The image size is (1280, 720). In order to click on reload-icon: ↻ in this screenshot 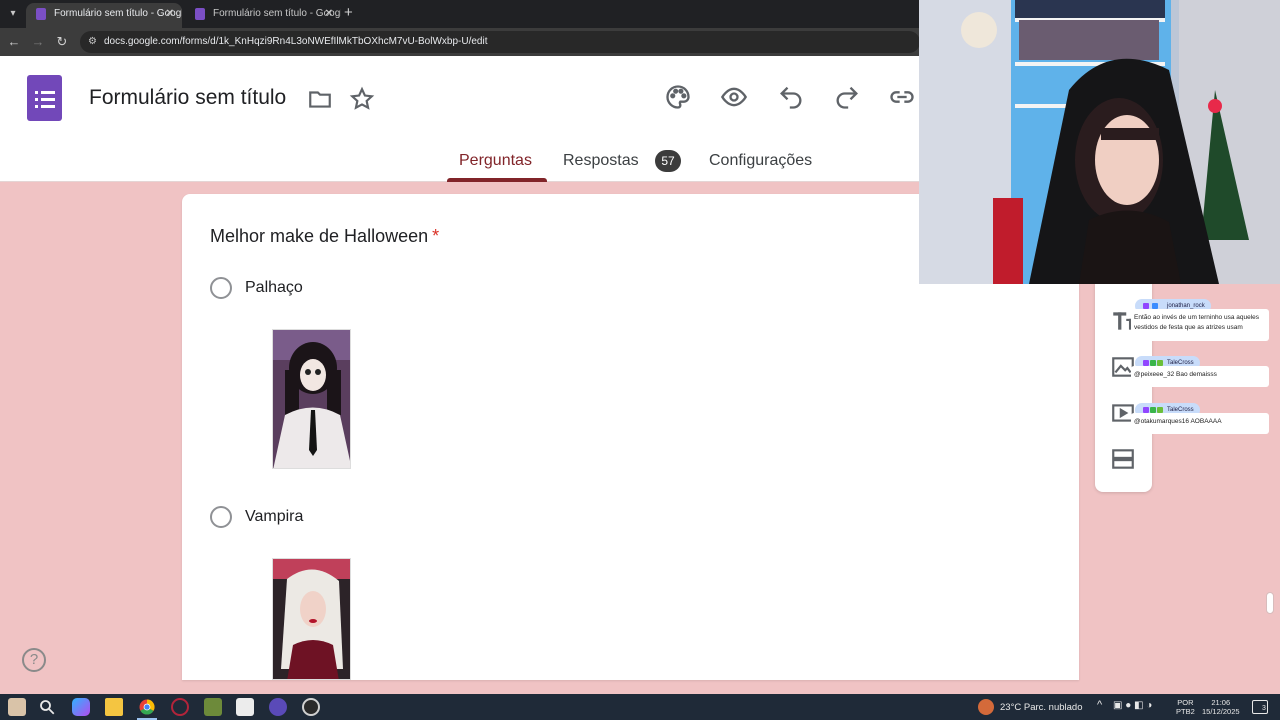, I will do `click(62, 42)`.